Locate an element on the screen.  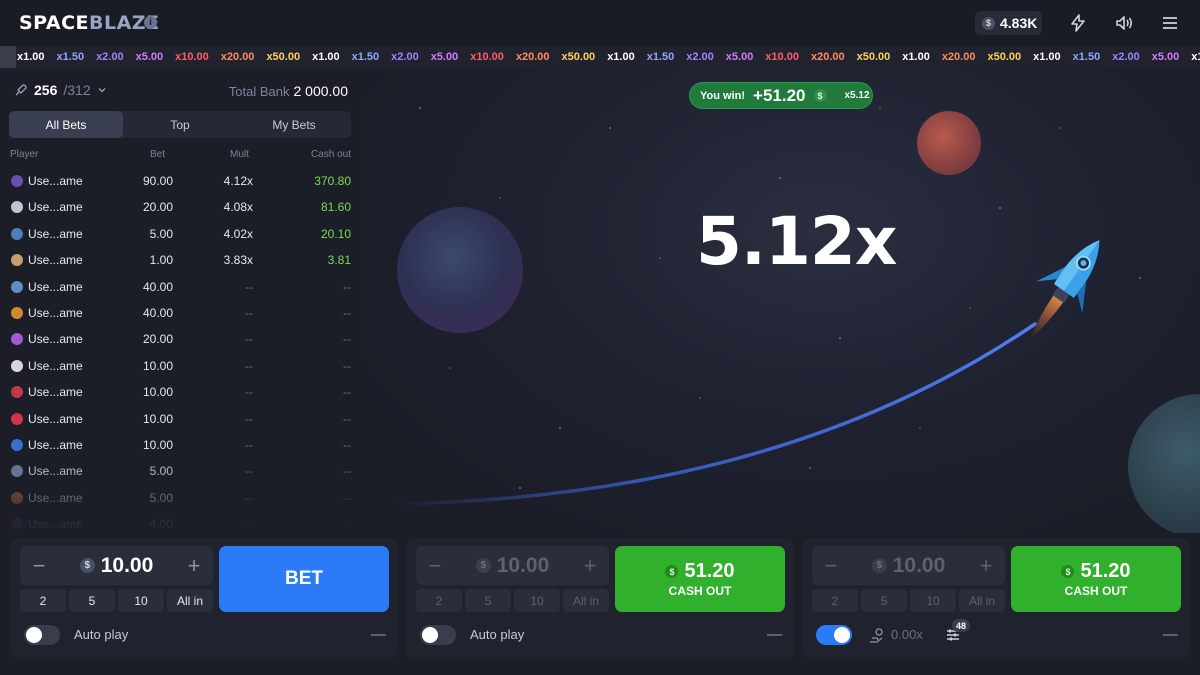
tab-my-bets: My Bets is located at coordinates (294, 124).